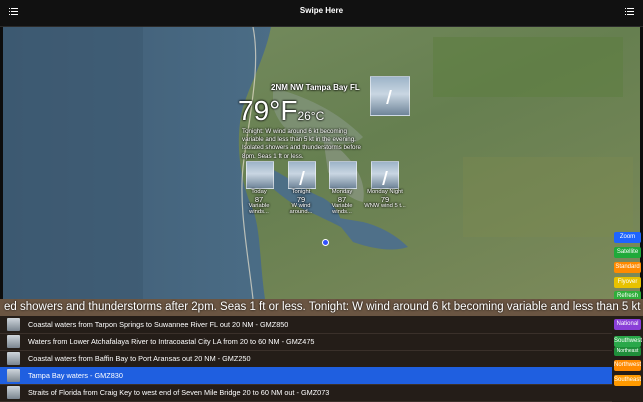 The height and width of the screenshot is (402, 643). Describe the element at coordinates (627, 282) in the screenshot. I see `flyover-button: Flyover` at that location.